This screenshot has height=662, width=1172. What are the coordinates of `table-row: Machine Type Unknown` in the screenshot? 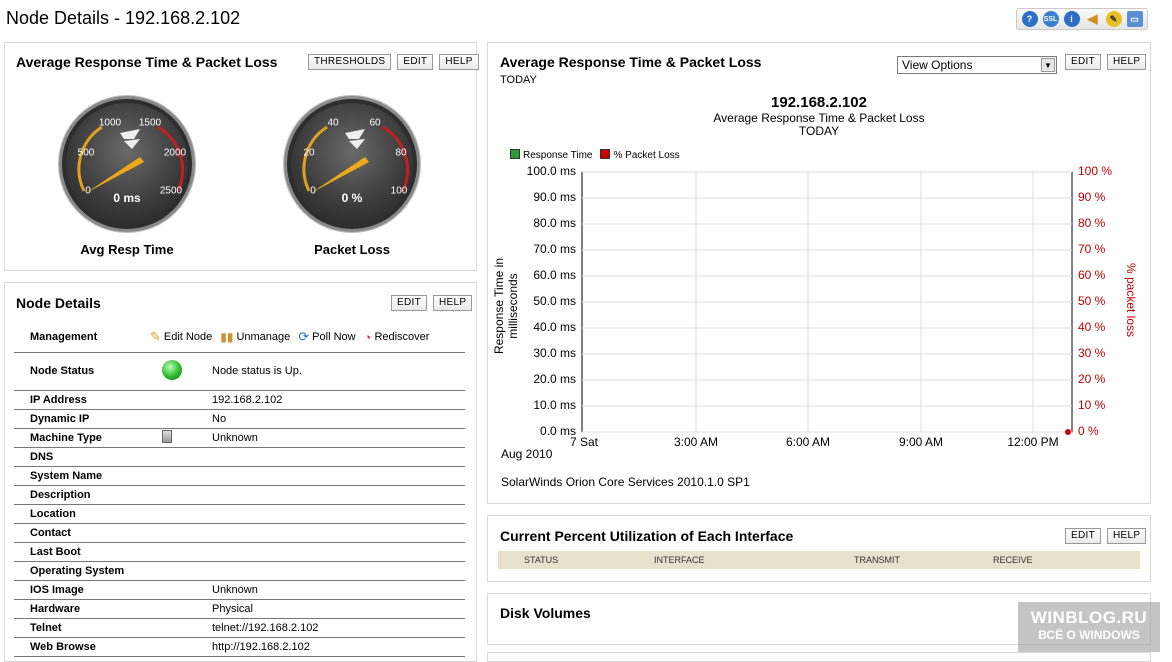 It's located at (239, 438).